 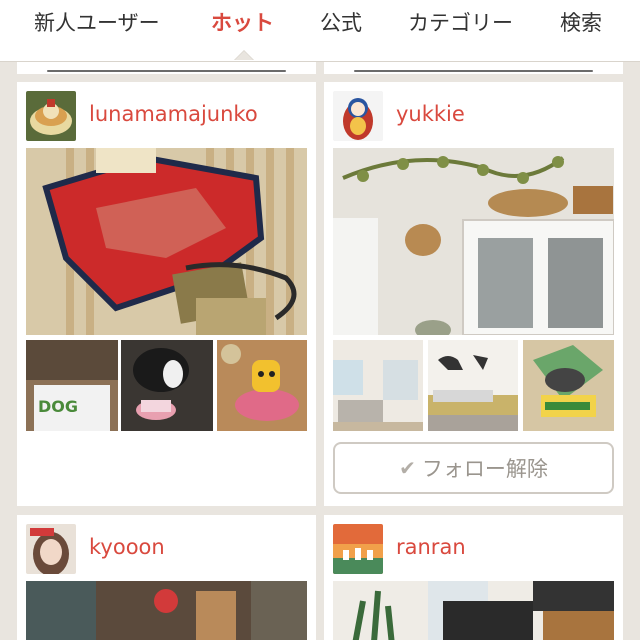 What do you see at coordinates (166, 577) in the screenshot?
I see `user-card: kyooon` at bounding box center [166, 577].